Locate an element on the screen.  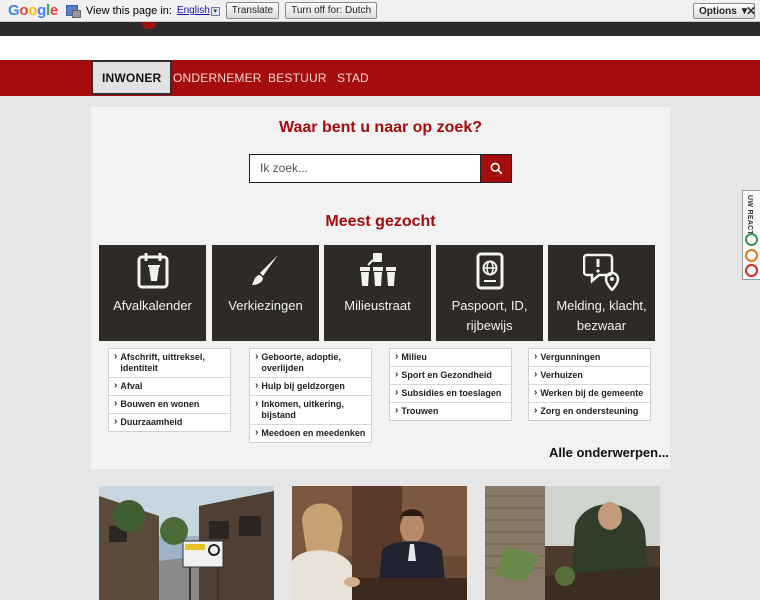
passport-icon is located at coordinates (489, 271).